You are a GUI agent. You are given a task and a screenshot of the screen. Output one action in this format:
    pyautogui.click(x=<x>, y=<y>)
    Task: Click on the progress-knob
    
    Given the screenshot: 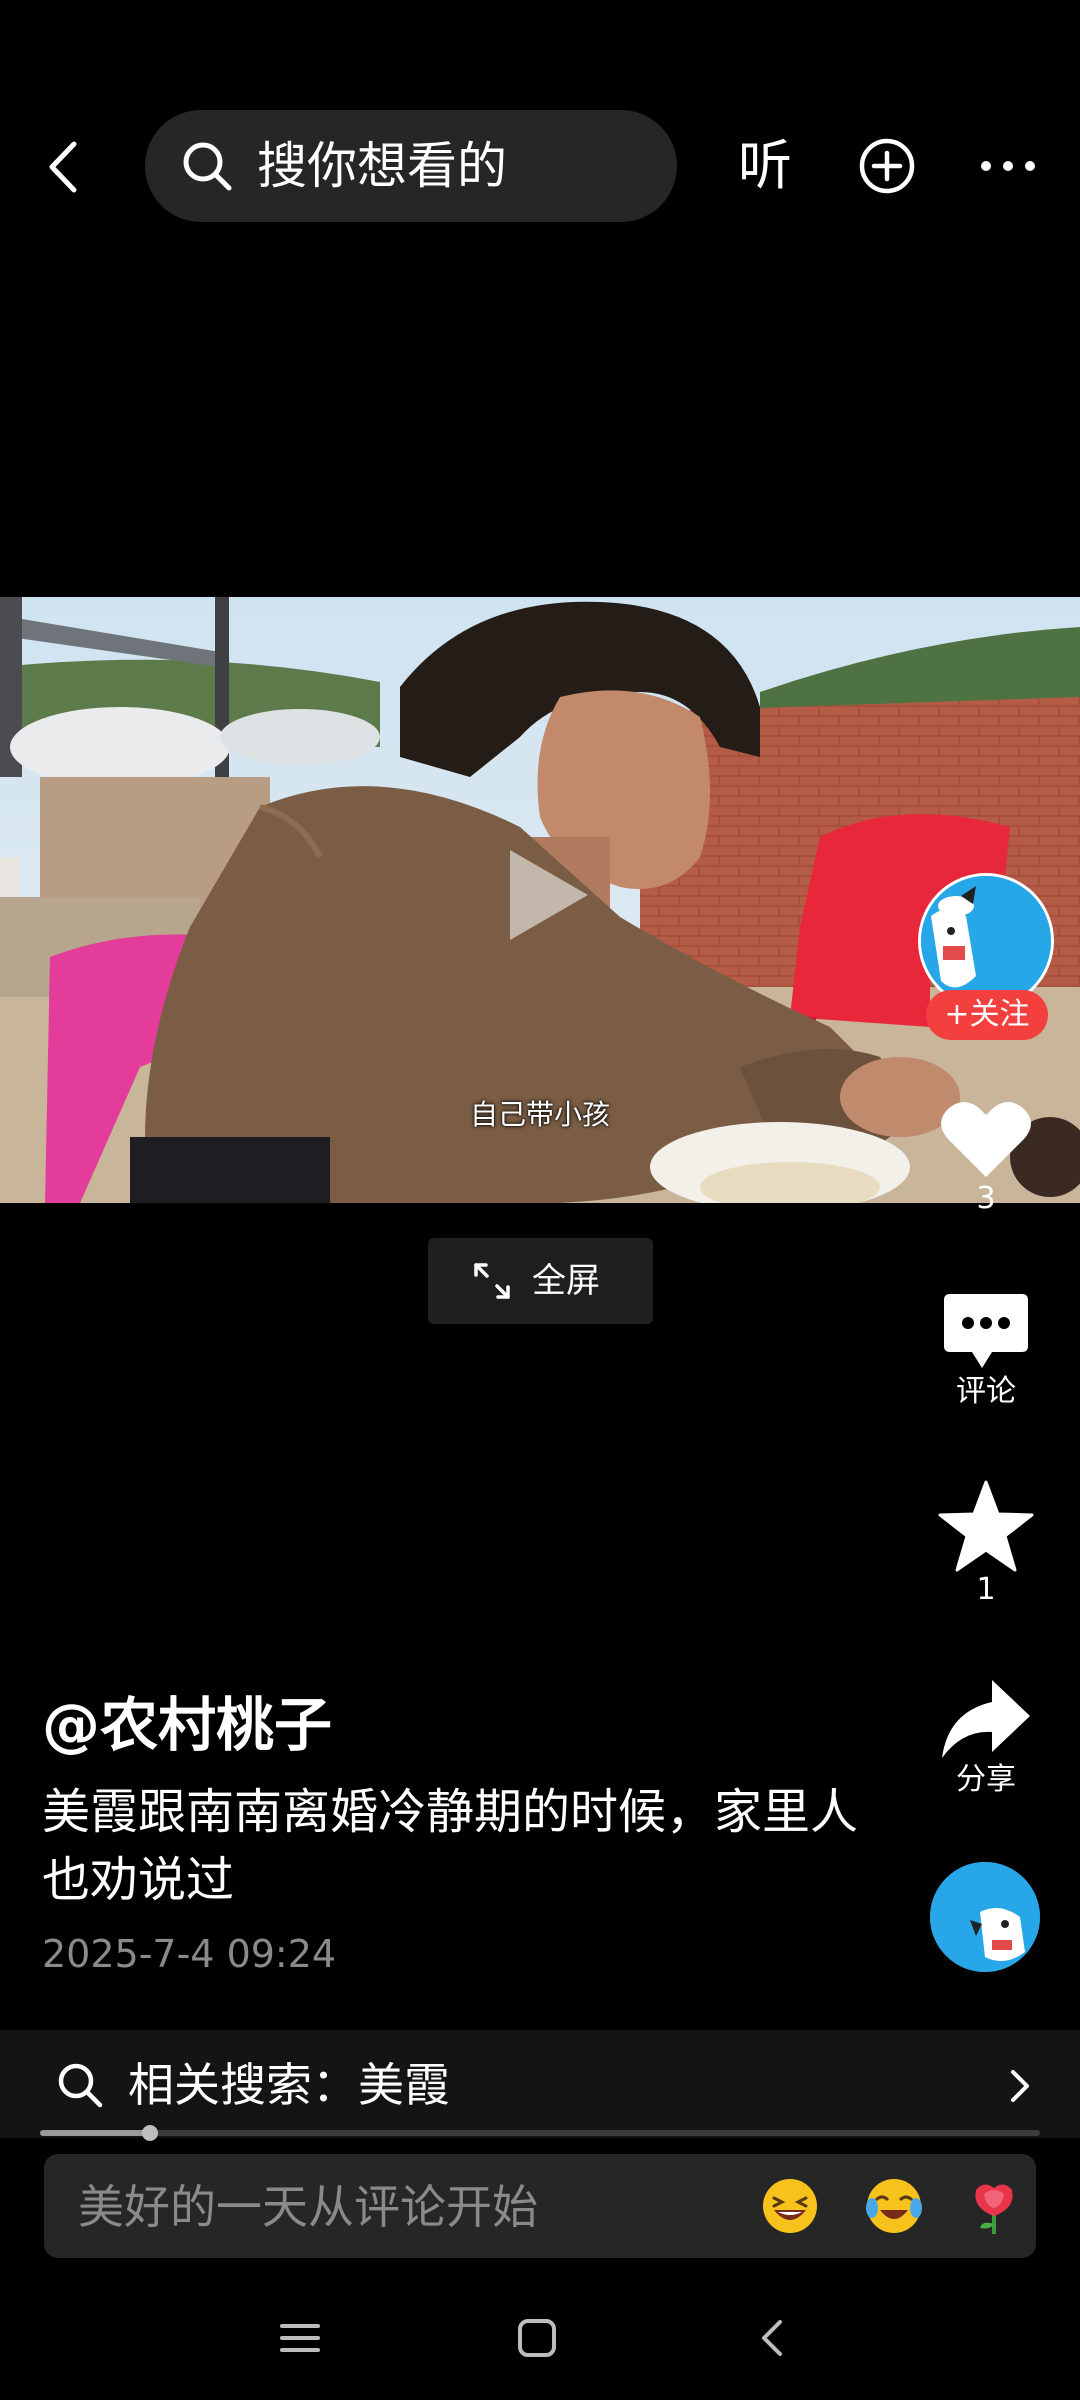 What is the action you would take?
    pyautogui.click(x=150, y=2133)
    